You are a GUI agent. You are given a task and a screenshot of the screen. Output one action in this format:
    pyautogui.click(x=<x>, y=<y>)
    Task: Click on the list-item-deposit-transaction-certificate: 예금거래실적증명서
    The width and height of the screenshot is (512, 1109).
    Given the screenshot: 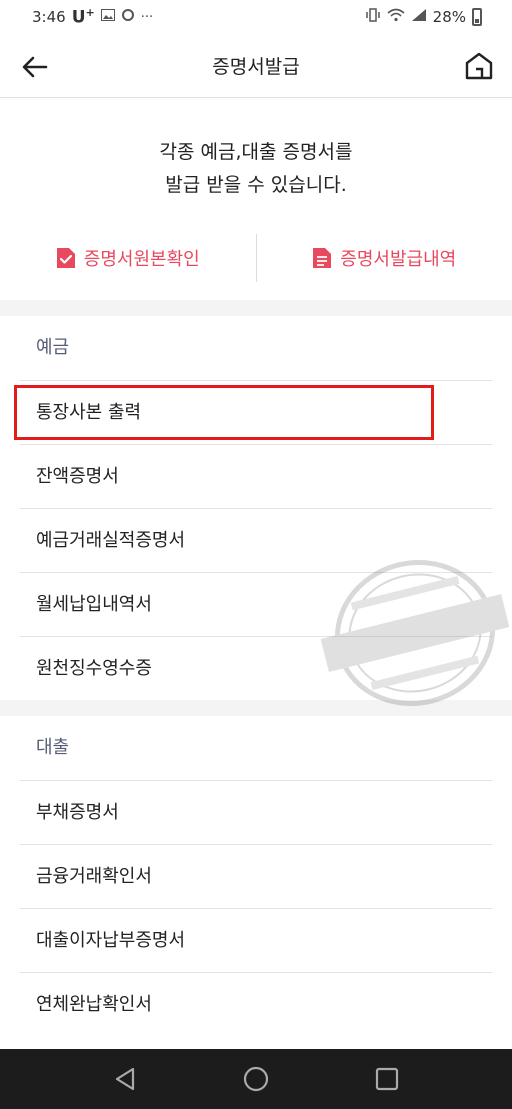 What is the action you would take?
    pyautogui.click(x=256, y=540)
    